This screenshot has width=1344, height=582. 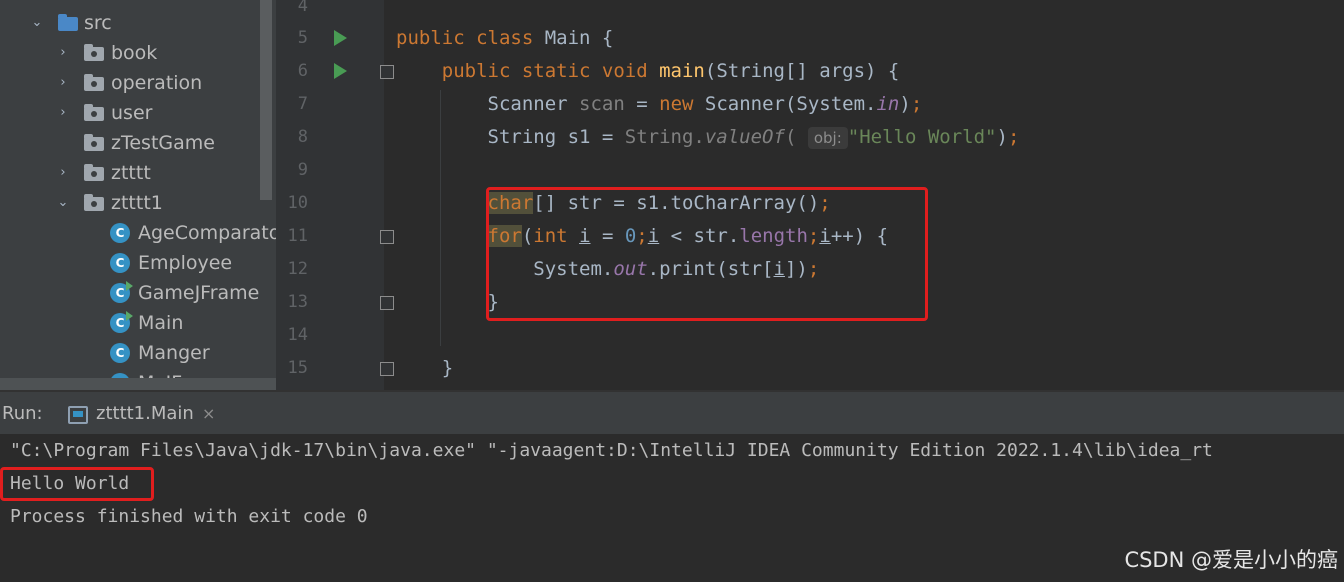 I want to click on tree-item-main: C Main, so click(x=130, y=323).